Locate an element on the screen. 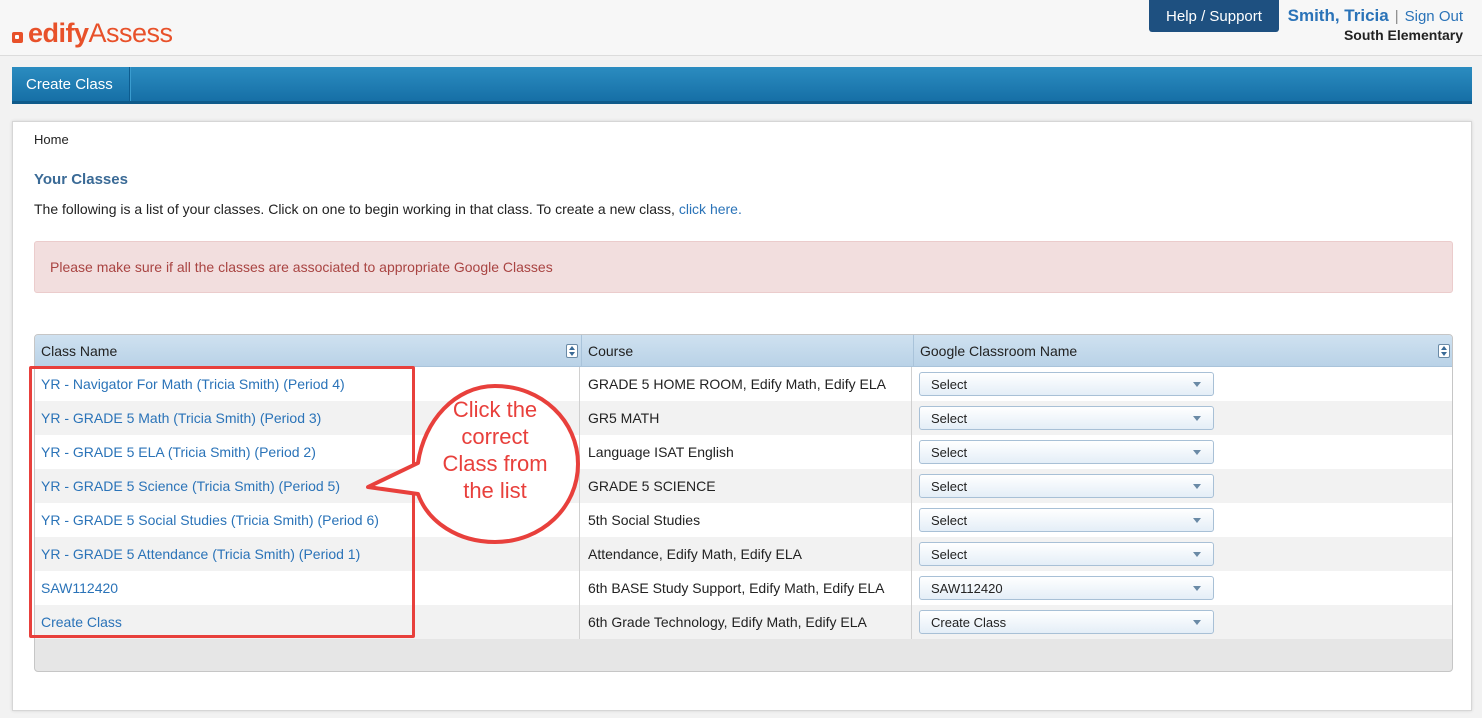 Image resolution: width=1482 pixels, height=718 pixels. callout-line: Class from is located at coordinates (495, 463).